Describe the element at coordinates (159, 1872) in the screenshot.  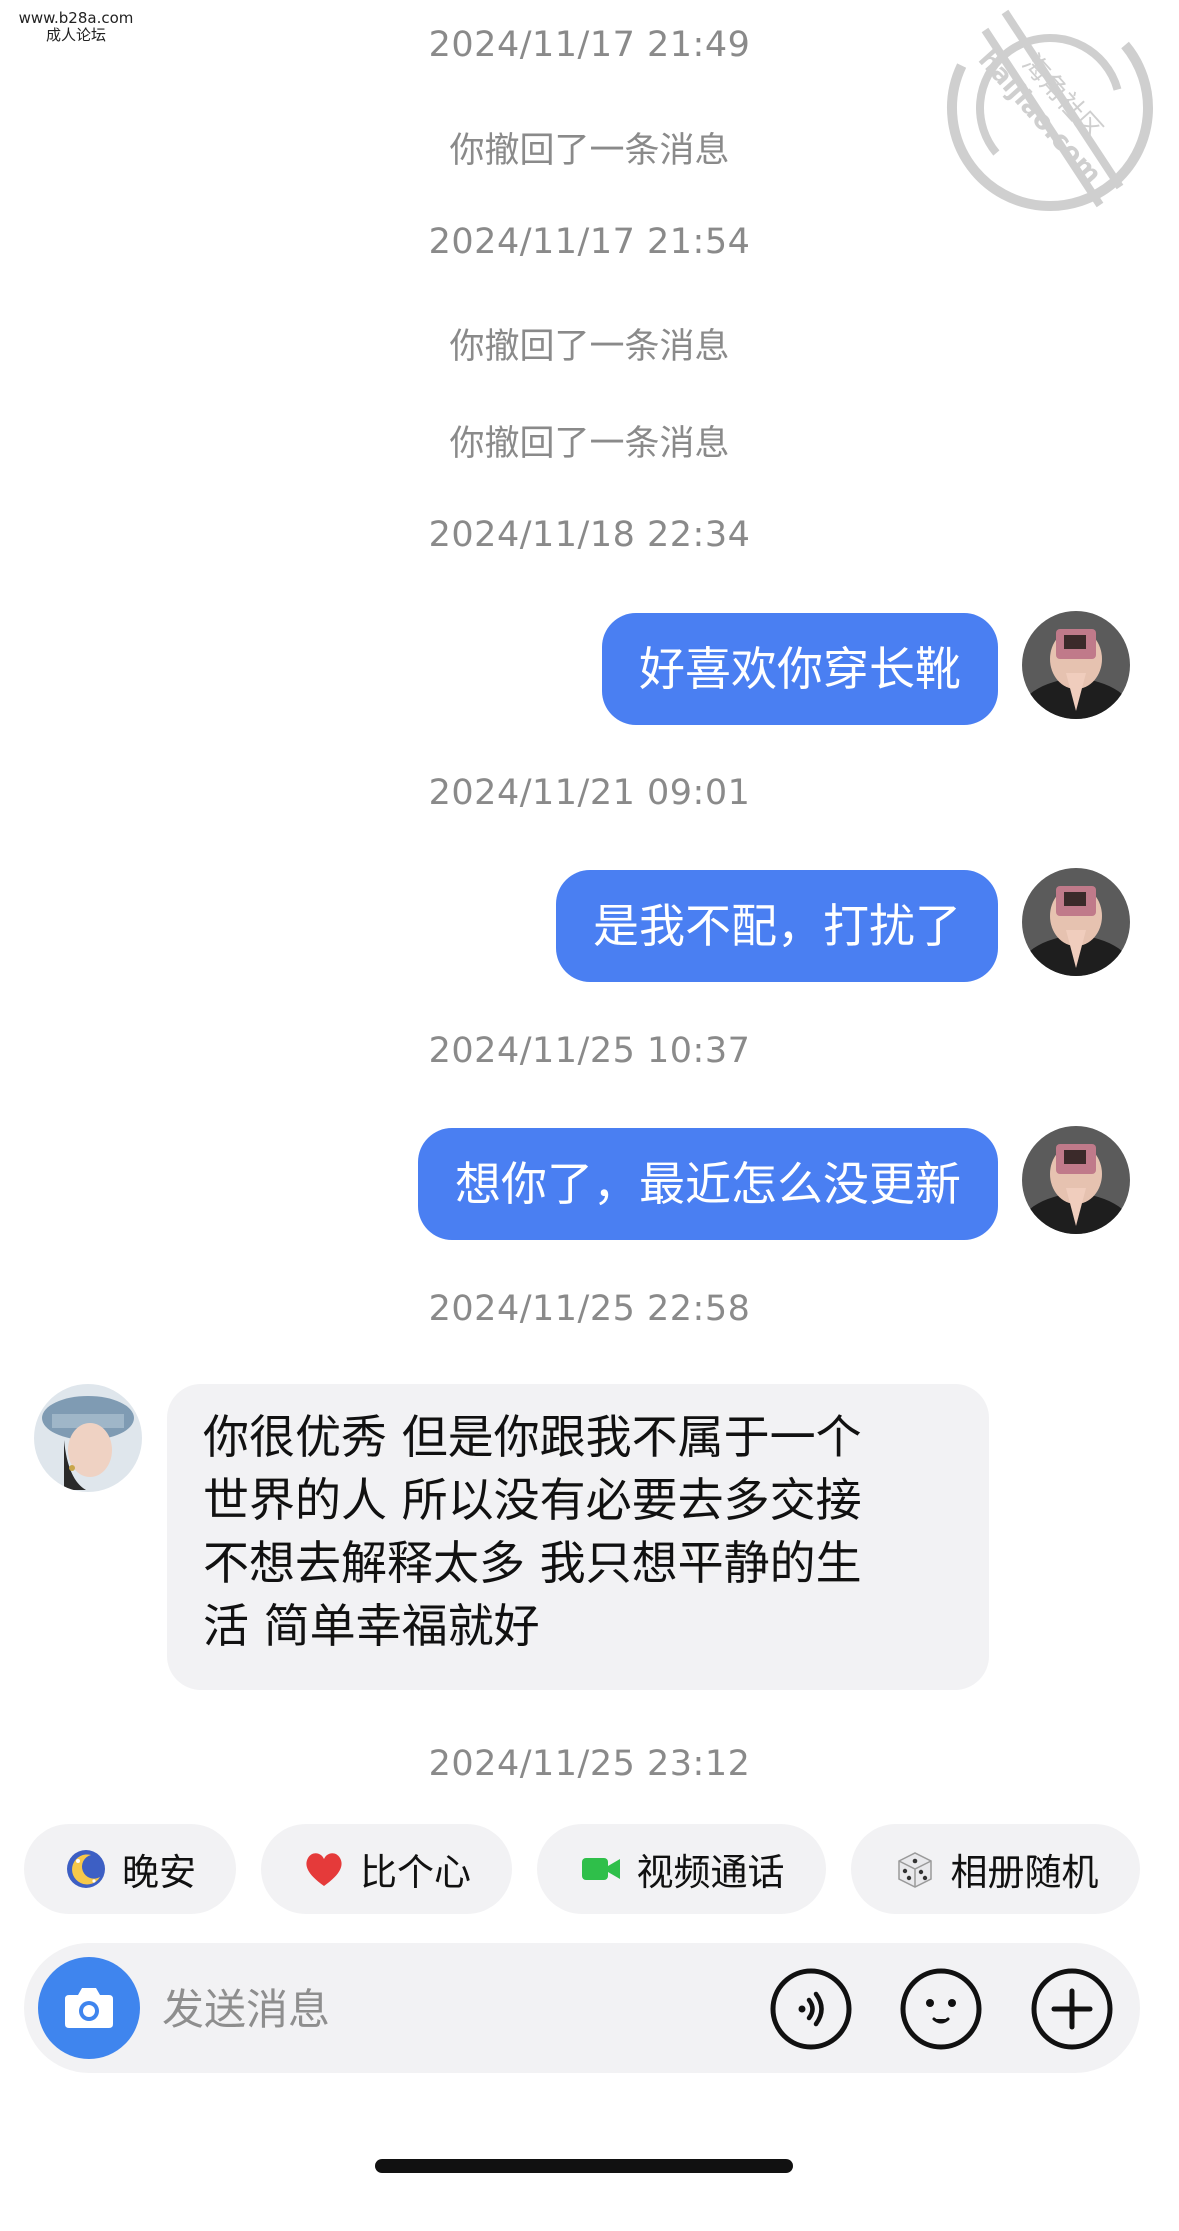
I see `chip-label: 晚安` at that location.